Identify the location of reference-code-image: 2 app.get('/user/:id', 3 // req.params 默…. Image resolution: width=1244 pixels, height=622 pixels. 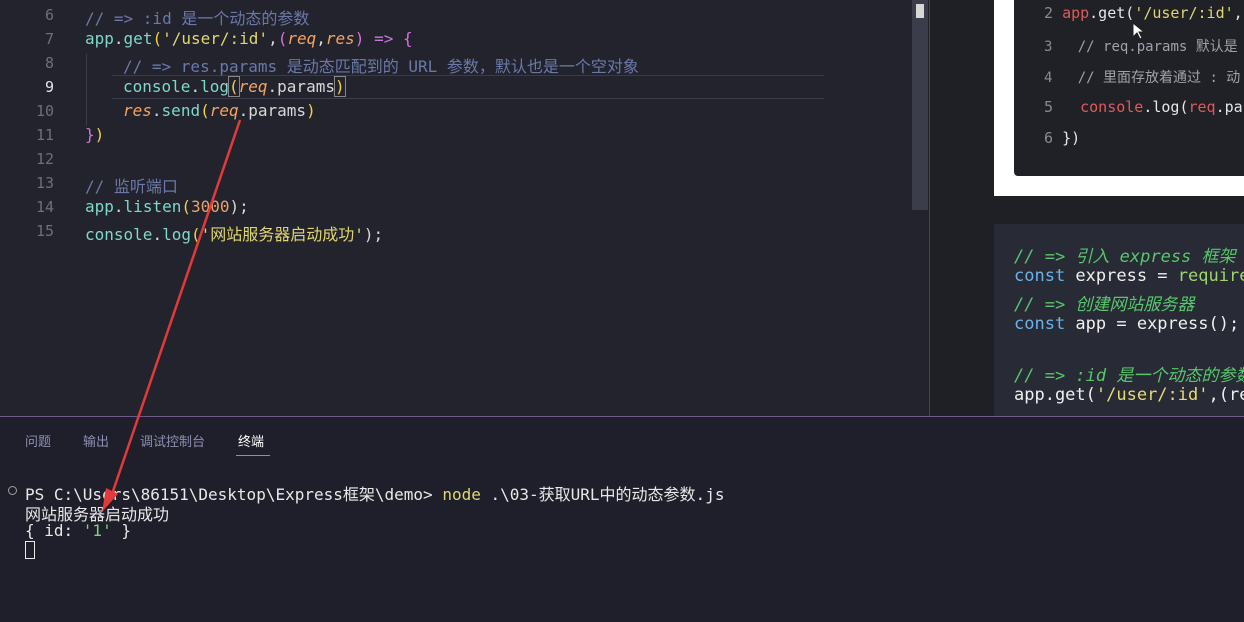
(1129, 88).